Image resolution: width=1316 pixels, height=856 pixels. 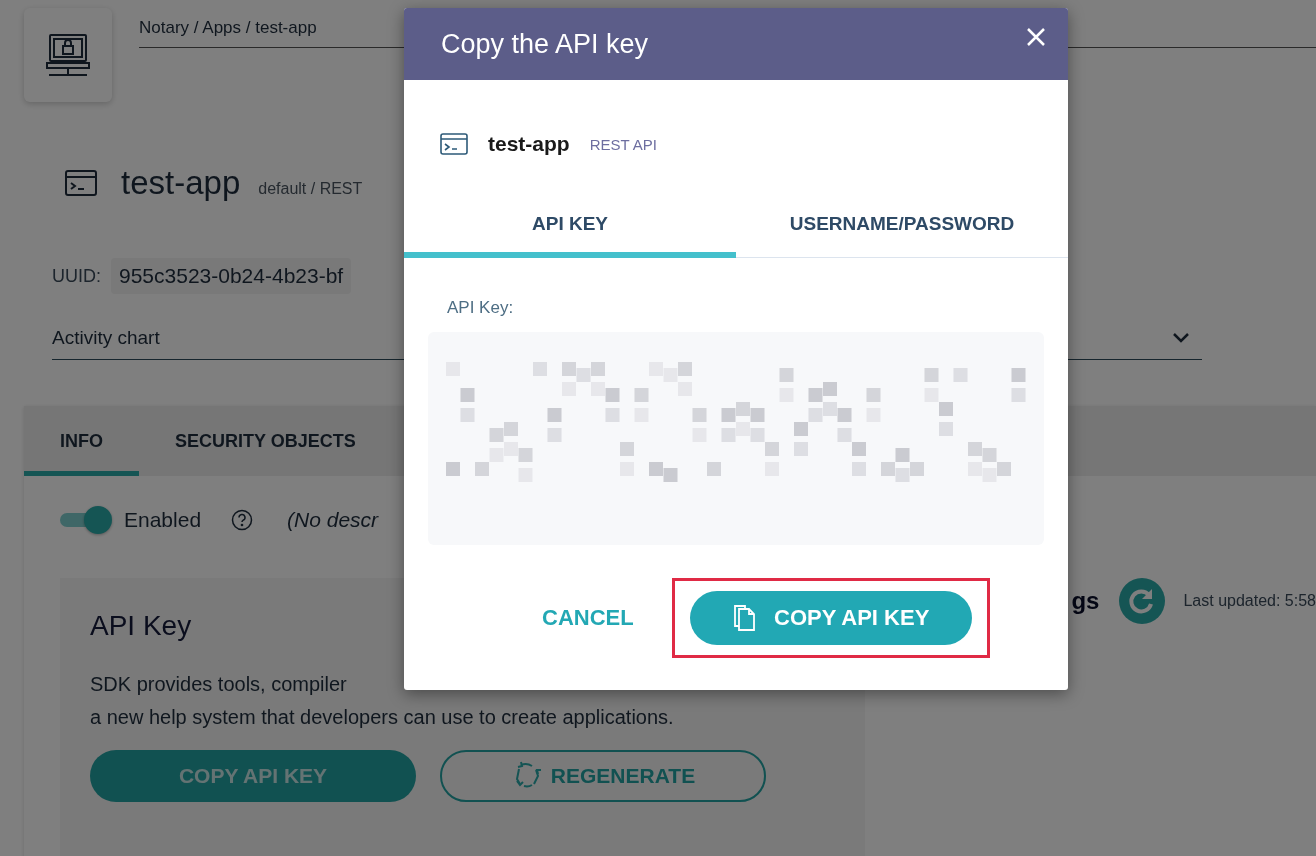 I want to click on description-line: SDK provides tools, compiler, so click(x=219, y=684).